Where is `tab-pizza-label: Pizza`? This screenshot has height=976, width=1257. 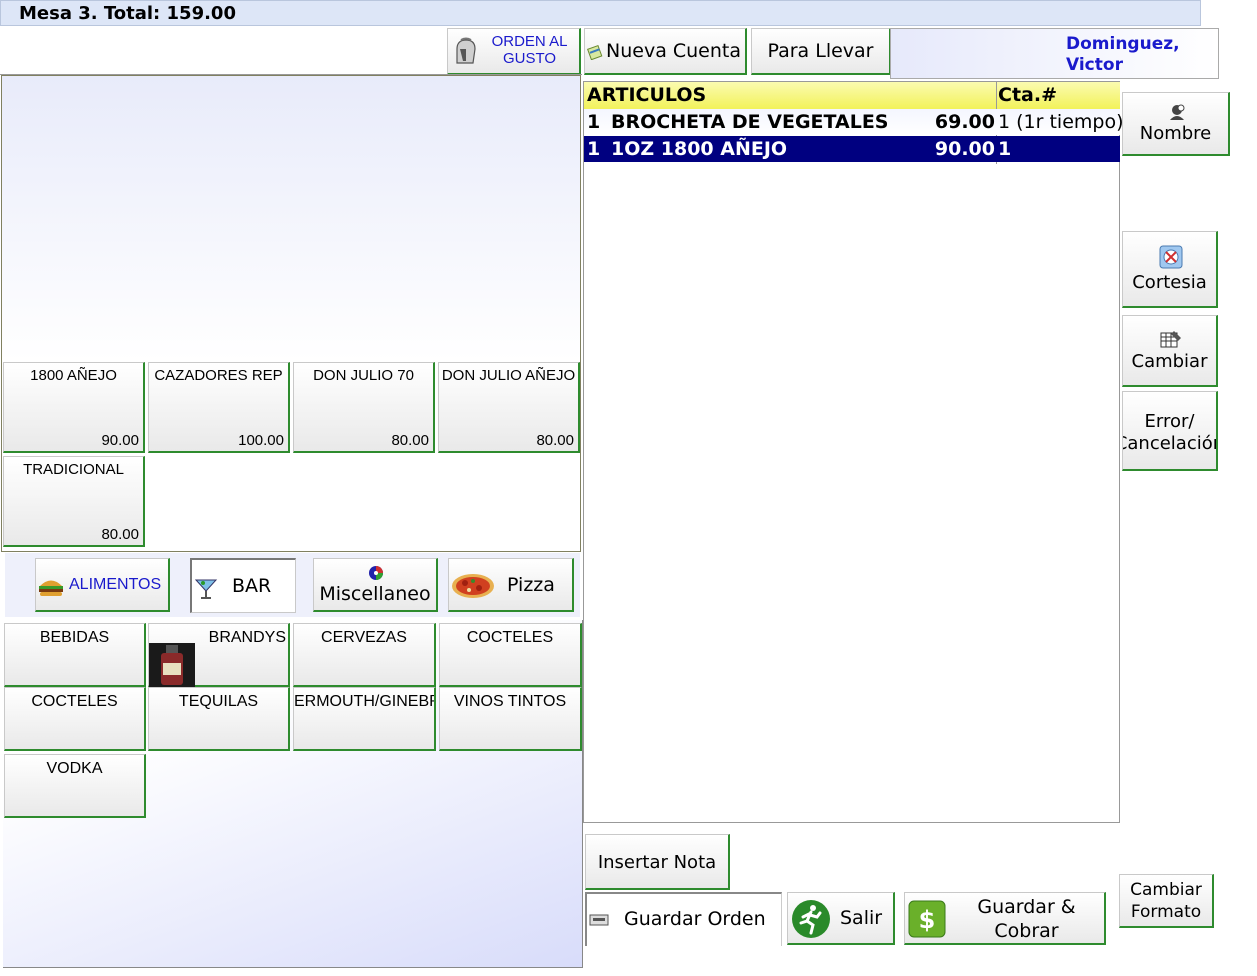
tab-pizza-label: Pizza is located at coordinates (531, 585).